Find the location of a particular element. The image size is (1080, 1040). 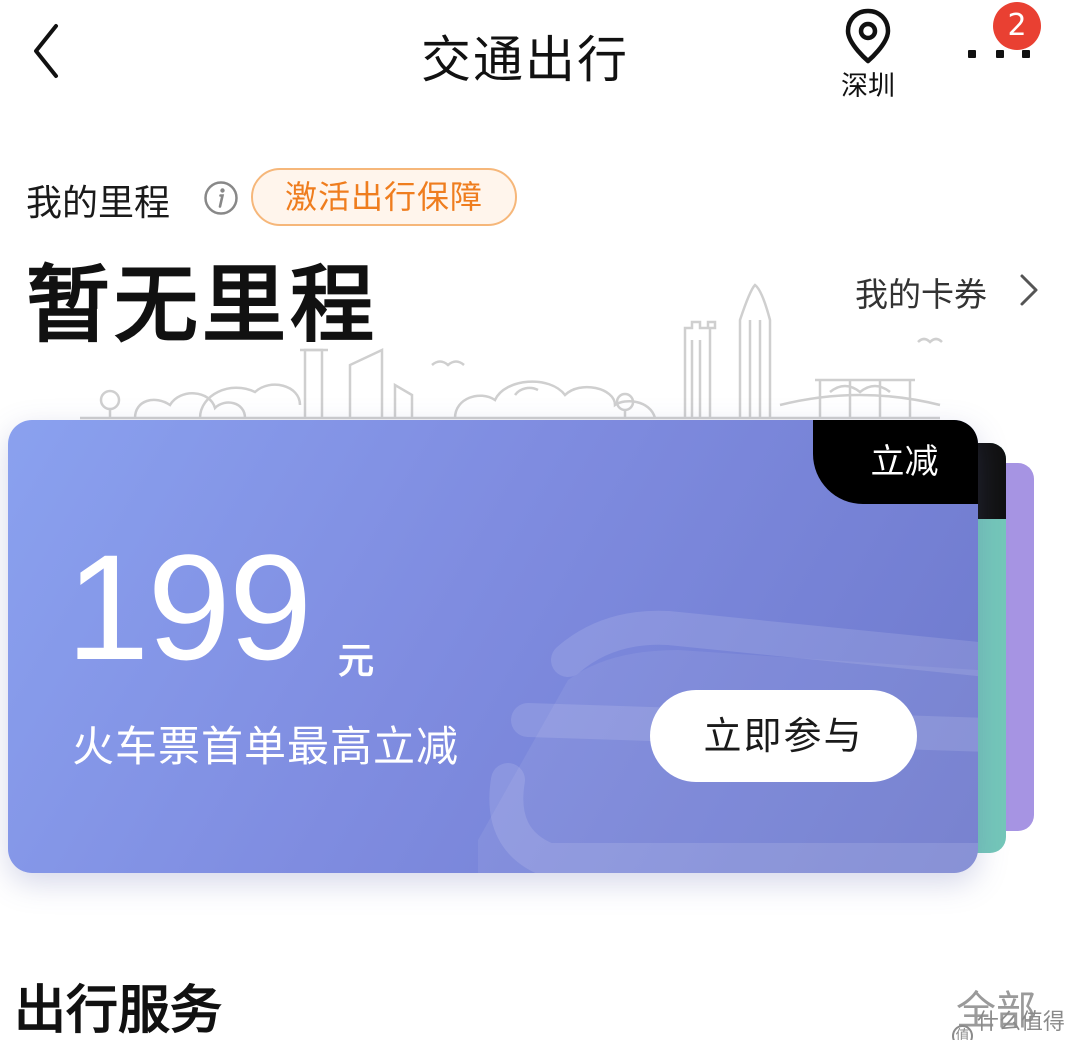

city-skyline-illustration is located at coordinates (511, 351).